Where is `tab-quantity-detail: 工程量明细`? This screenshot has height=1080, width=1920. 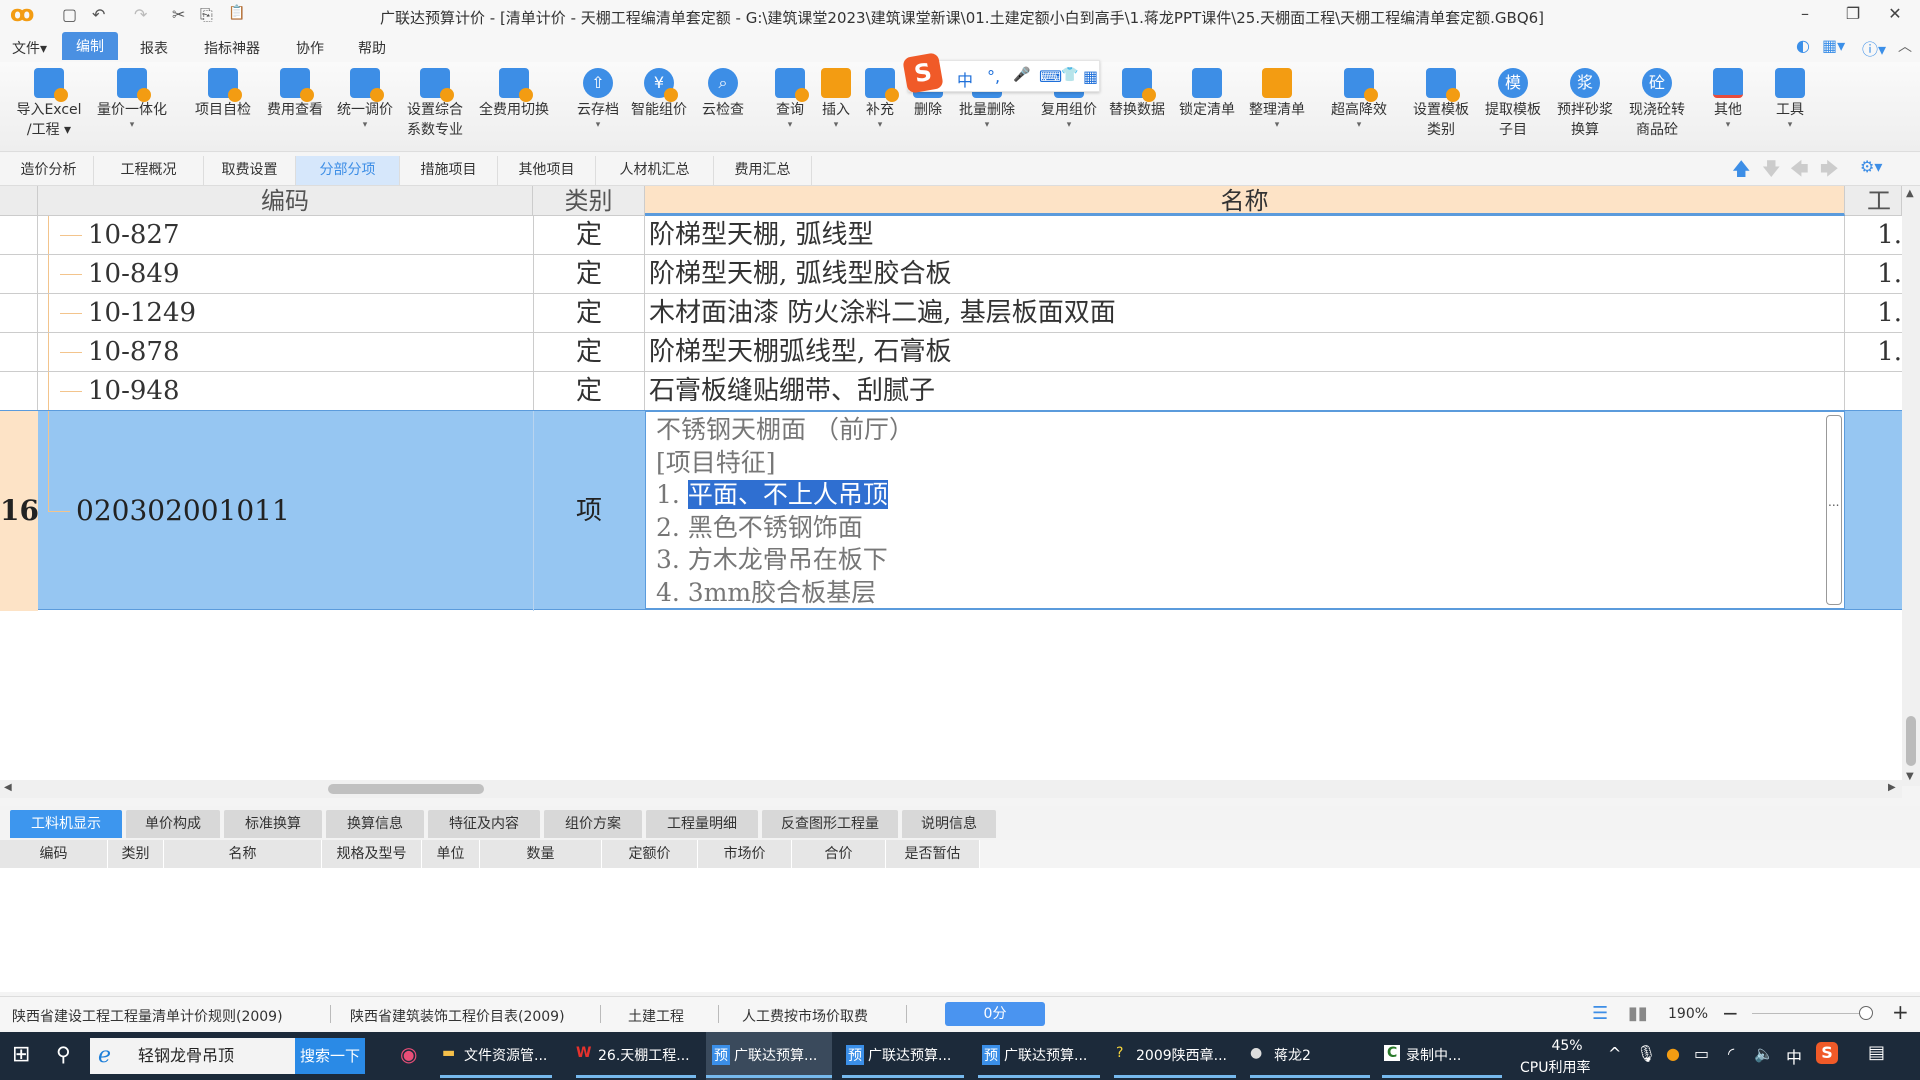 tab-quantity-detail: 工程量明细 is located at coordinates (702, 824).